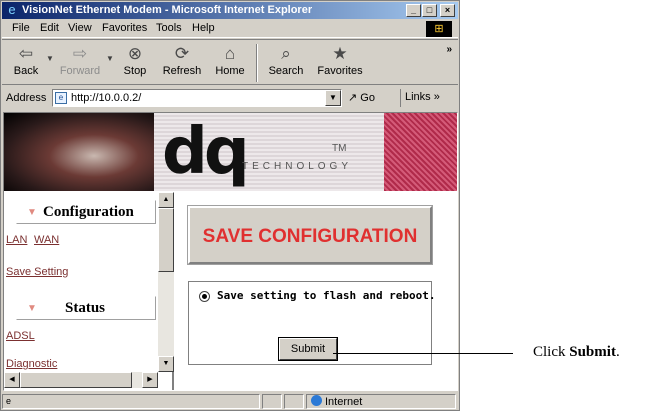  Describe the element at coordinates (169, 28) in the screenshot. I see `menu-tools: Tools` at that location.